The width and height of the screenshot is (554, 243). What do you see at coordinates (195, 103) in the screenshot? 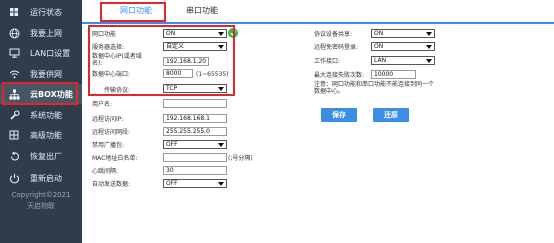
I see `username-input` at bounding box center [195, 103].